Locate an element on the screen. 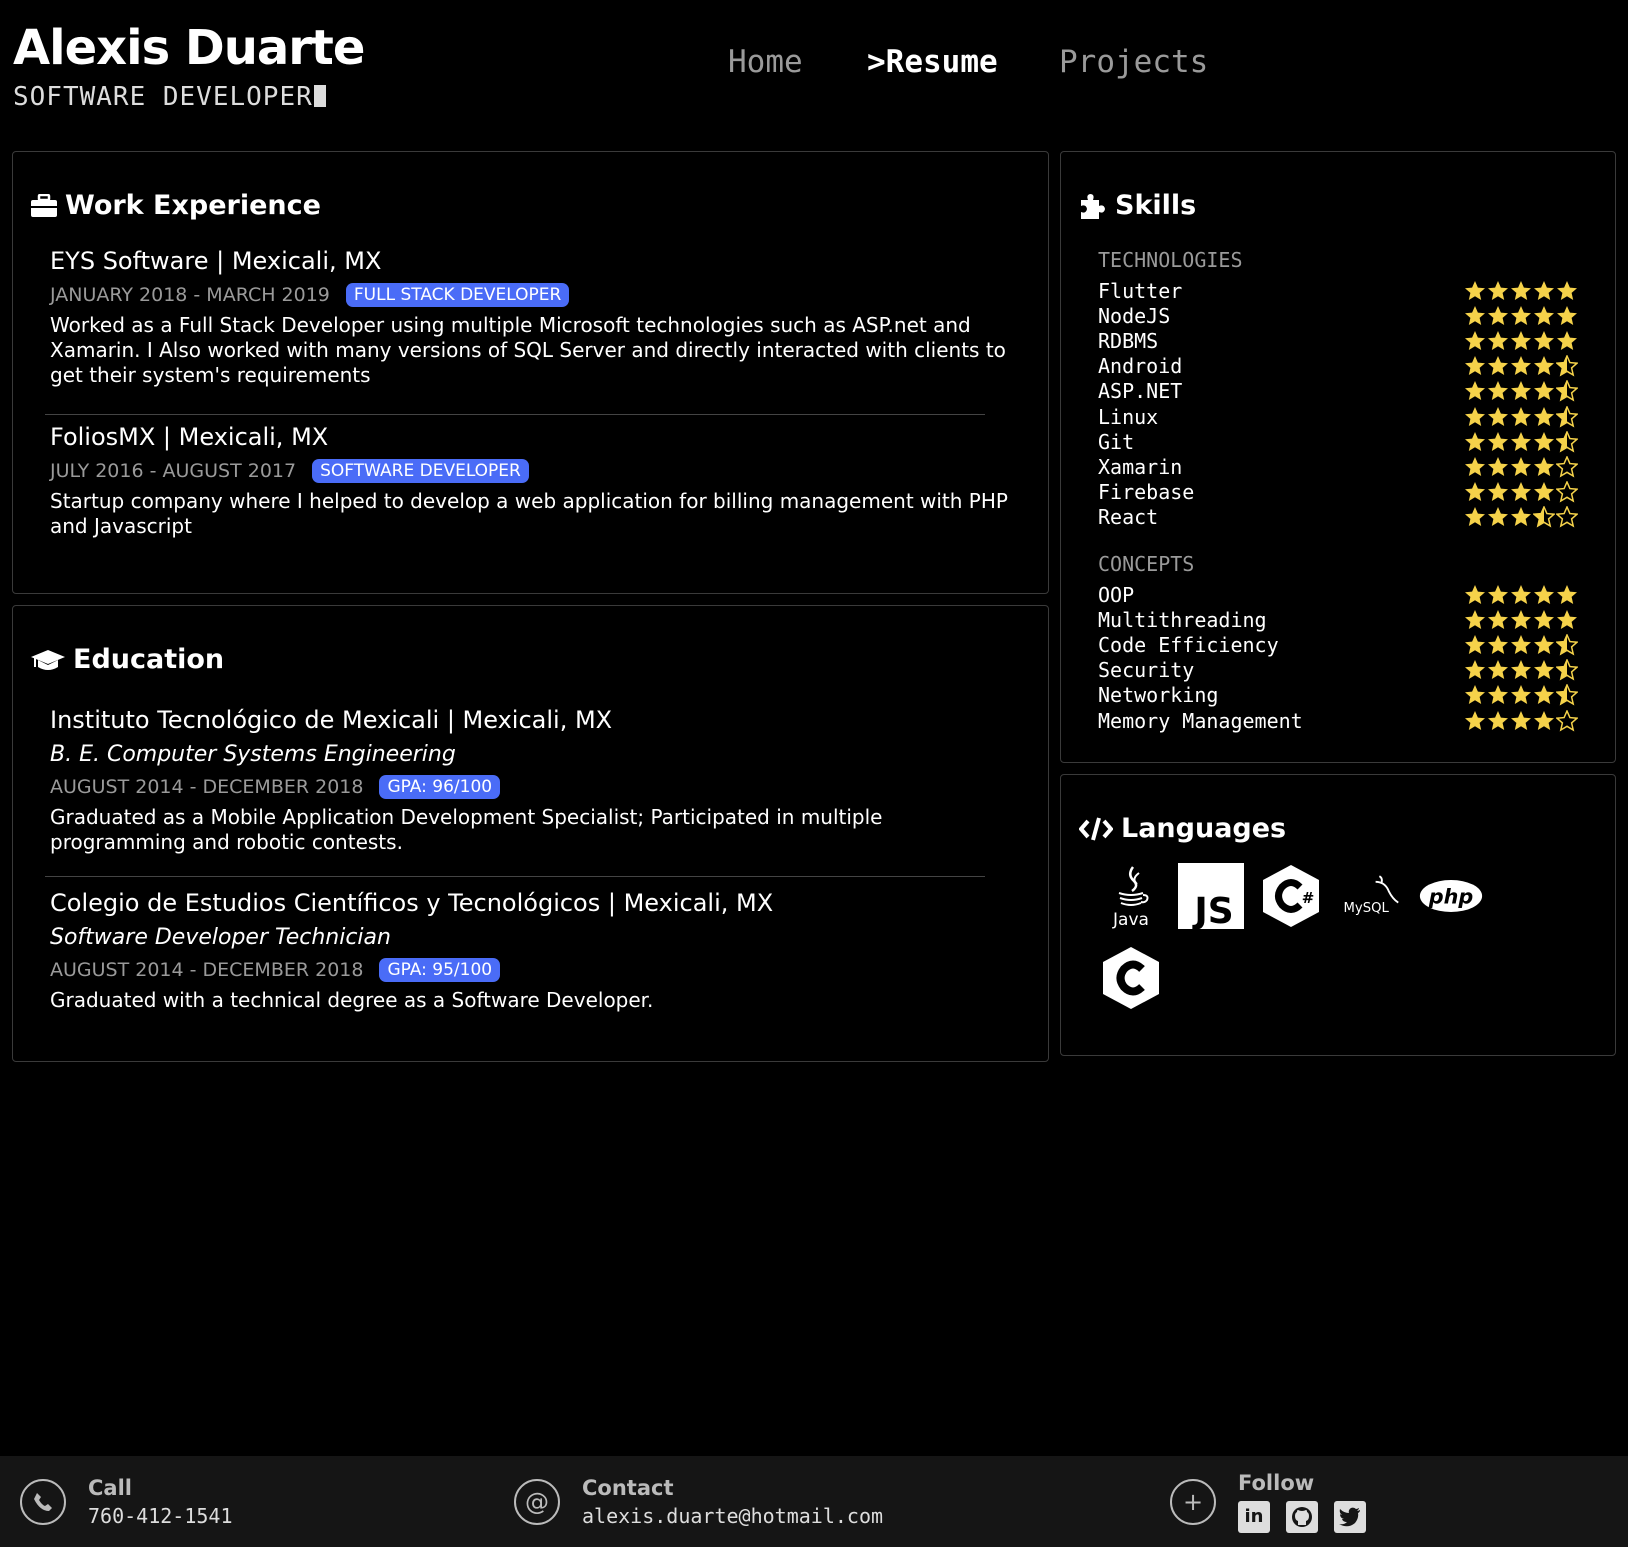  star-empty-icon is located at coordinates (1567, 492).